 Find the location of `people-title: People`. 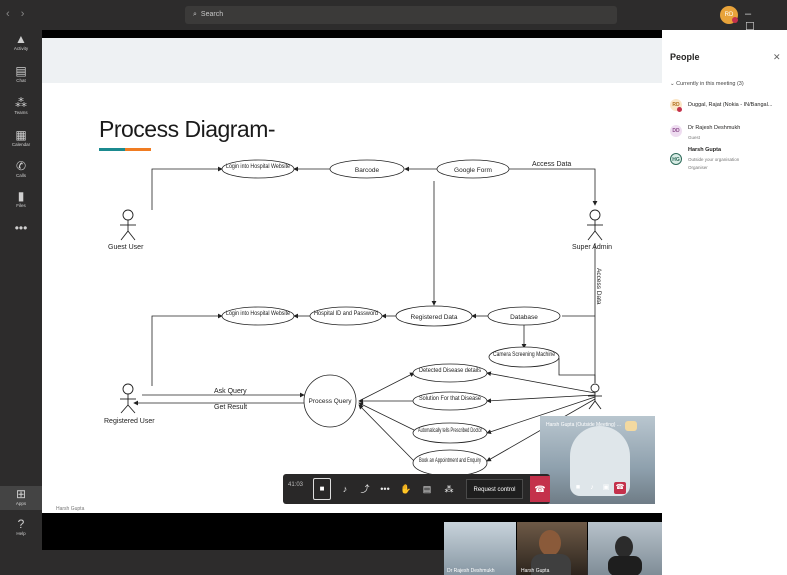

people-title: People is located at coordinates (685, 57).